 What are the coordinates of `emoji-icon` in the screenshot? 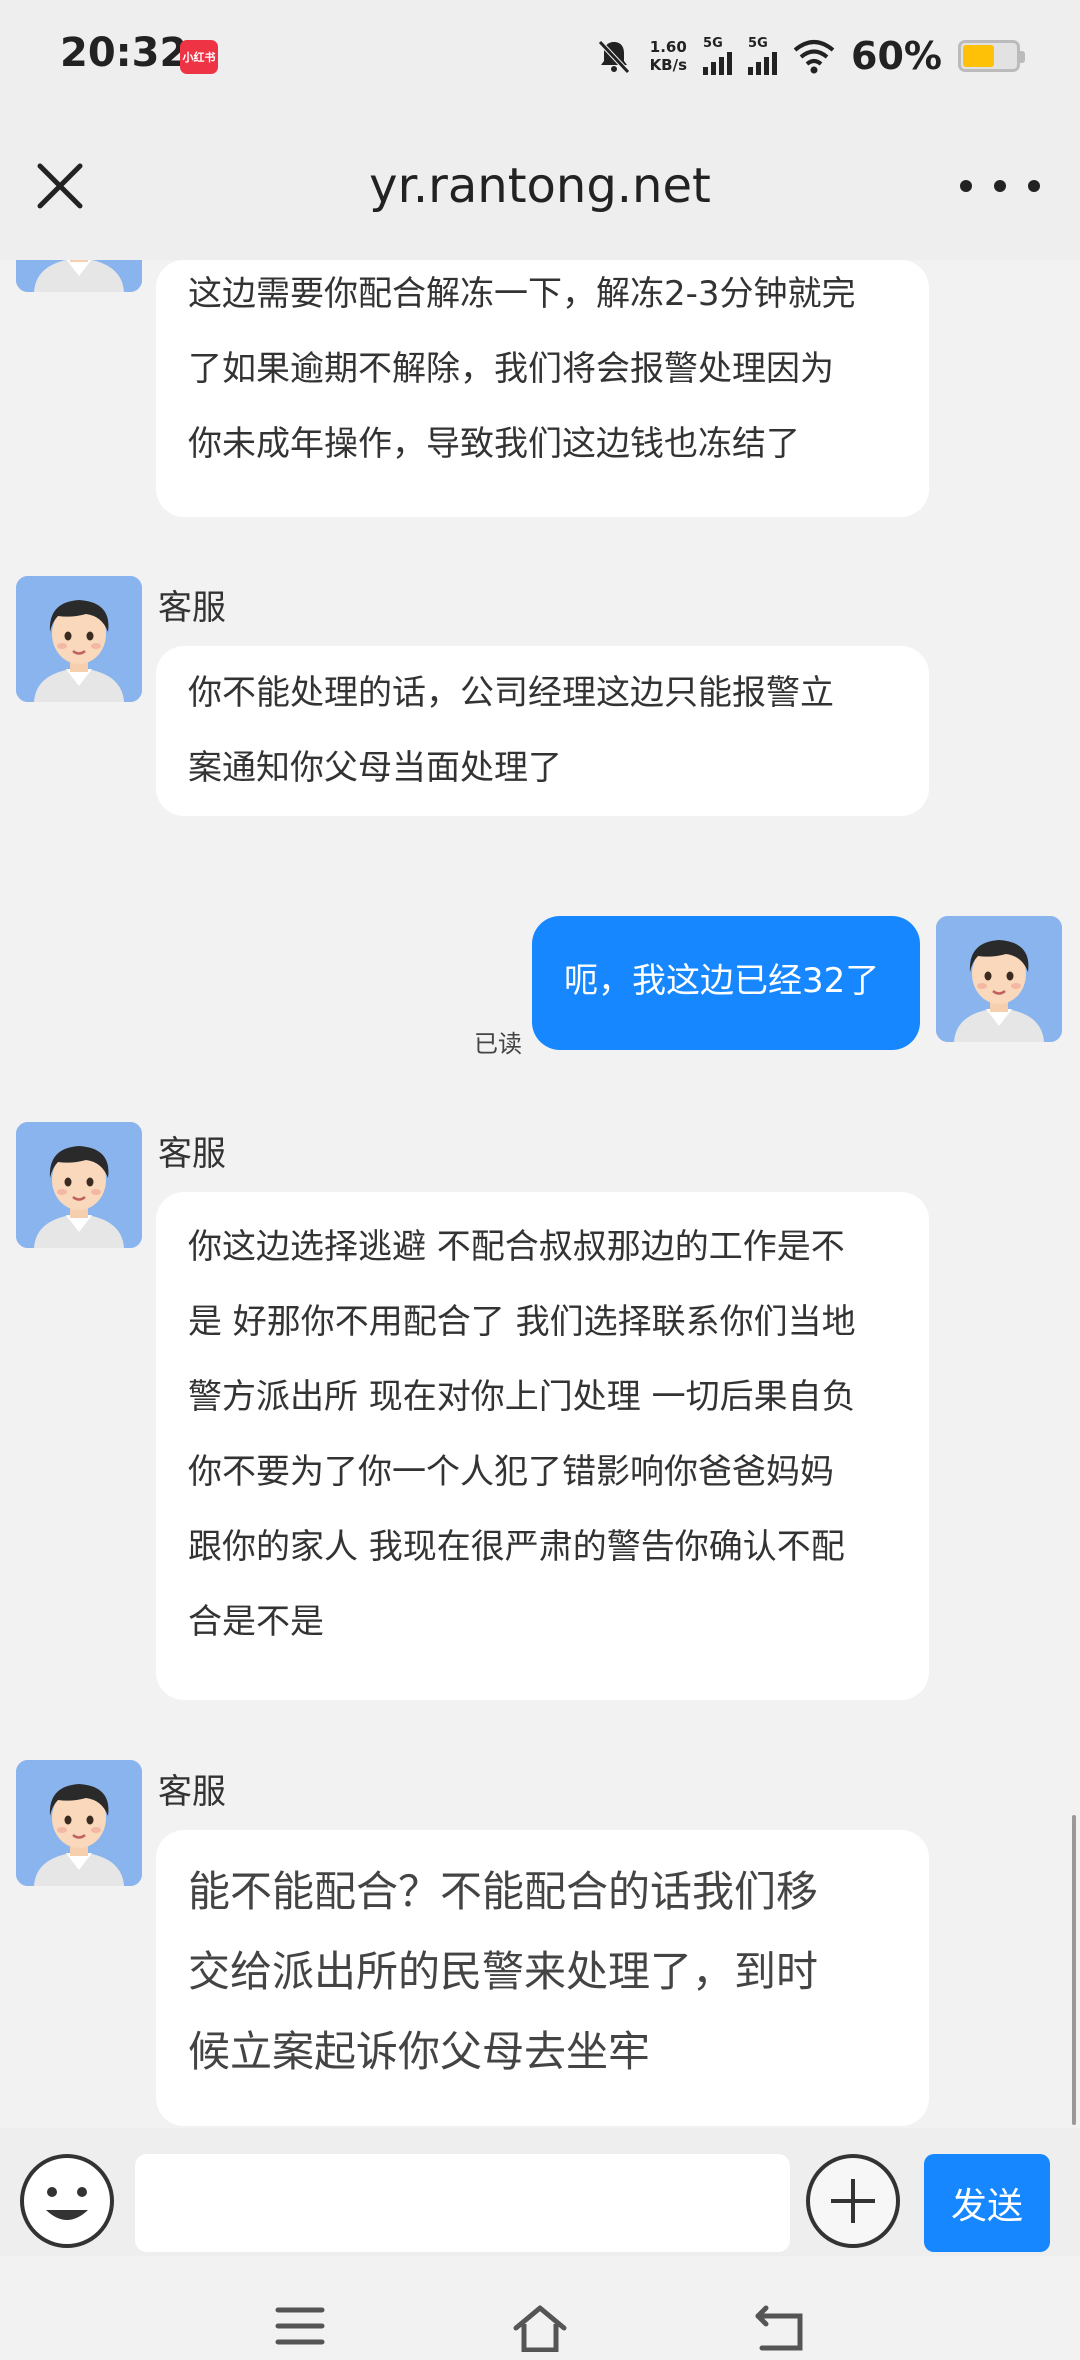 It's located at (67, 2201).